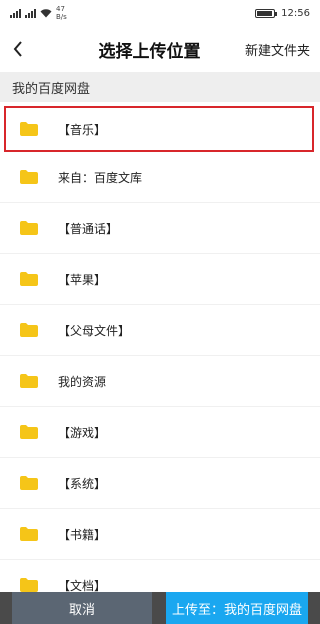 This screenshot has width=320, height=624. Describe the element at coordinates (160, 87) in the screenshot. I see `section-header: 我的百度网盘` at that location.